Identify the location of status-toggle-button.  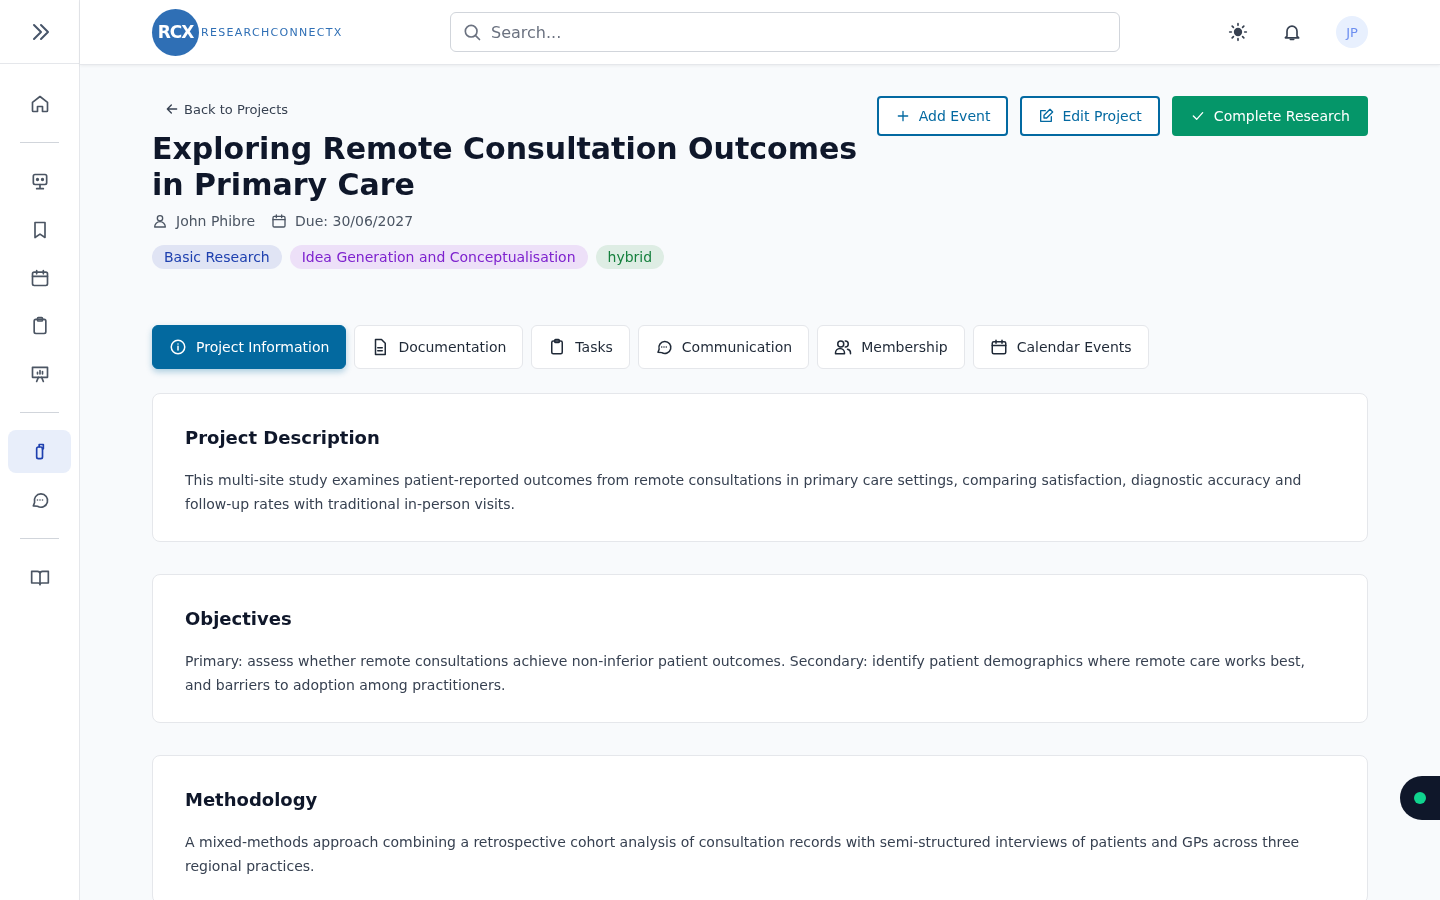
(1420, 798).